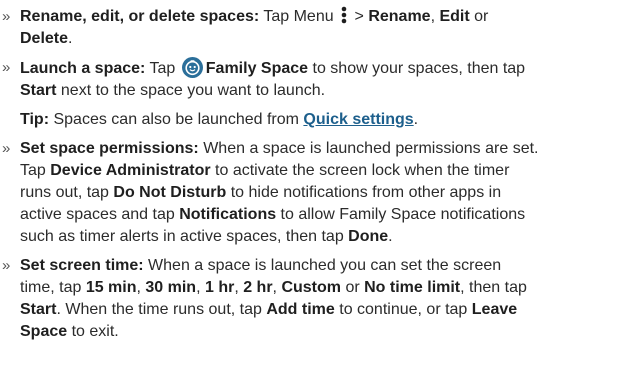  Describe the element at coordinates (82, 265) in the screenshot. I see `item-title: Set screen time:` at that location.